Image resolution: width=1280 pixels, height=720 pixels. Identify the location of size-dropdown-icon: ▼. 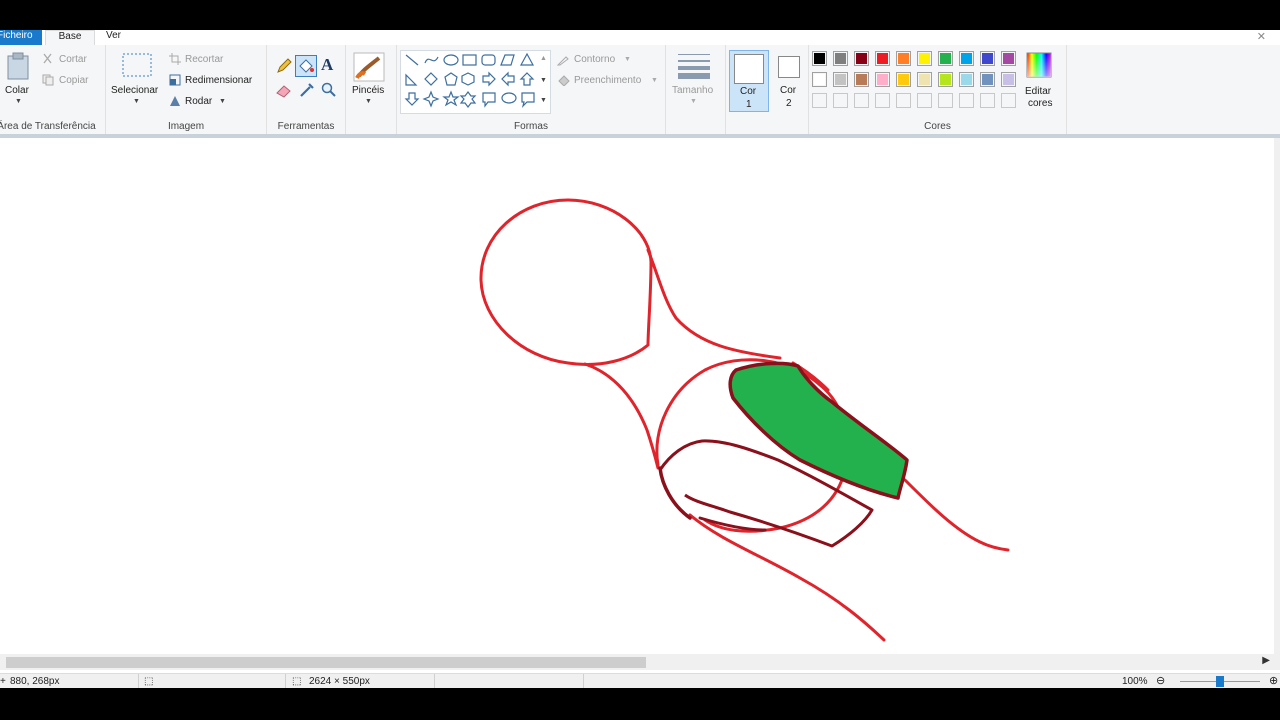
(693, 101).